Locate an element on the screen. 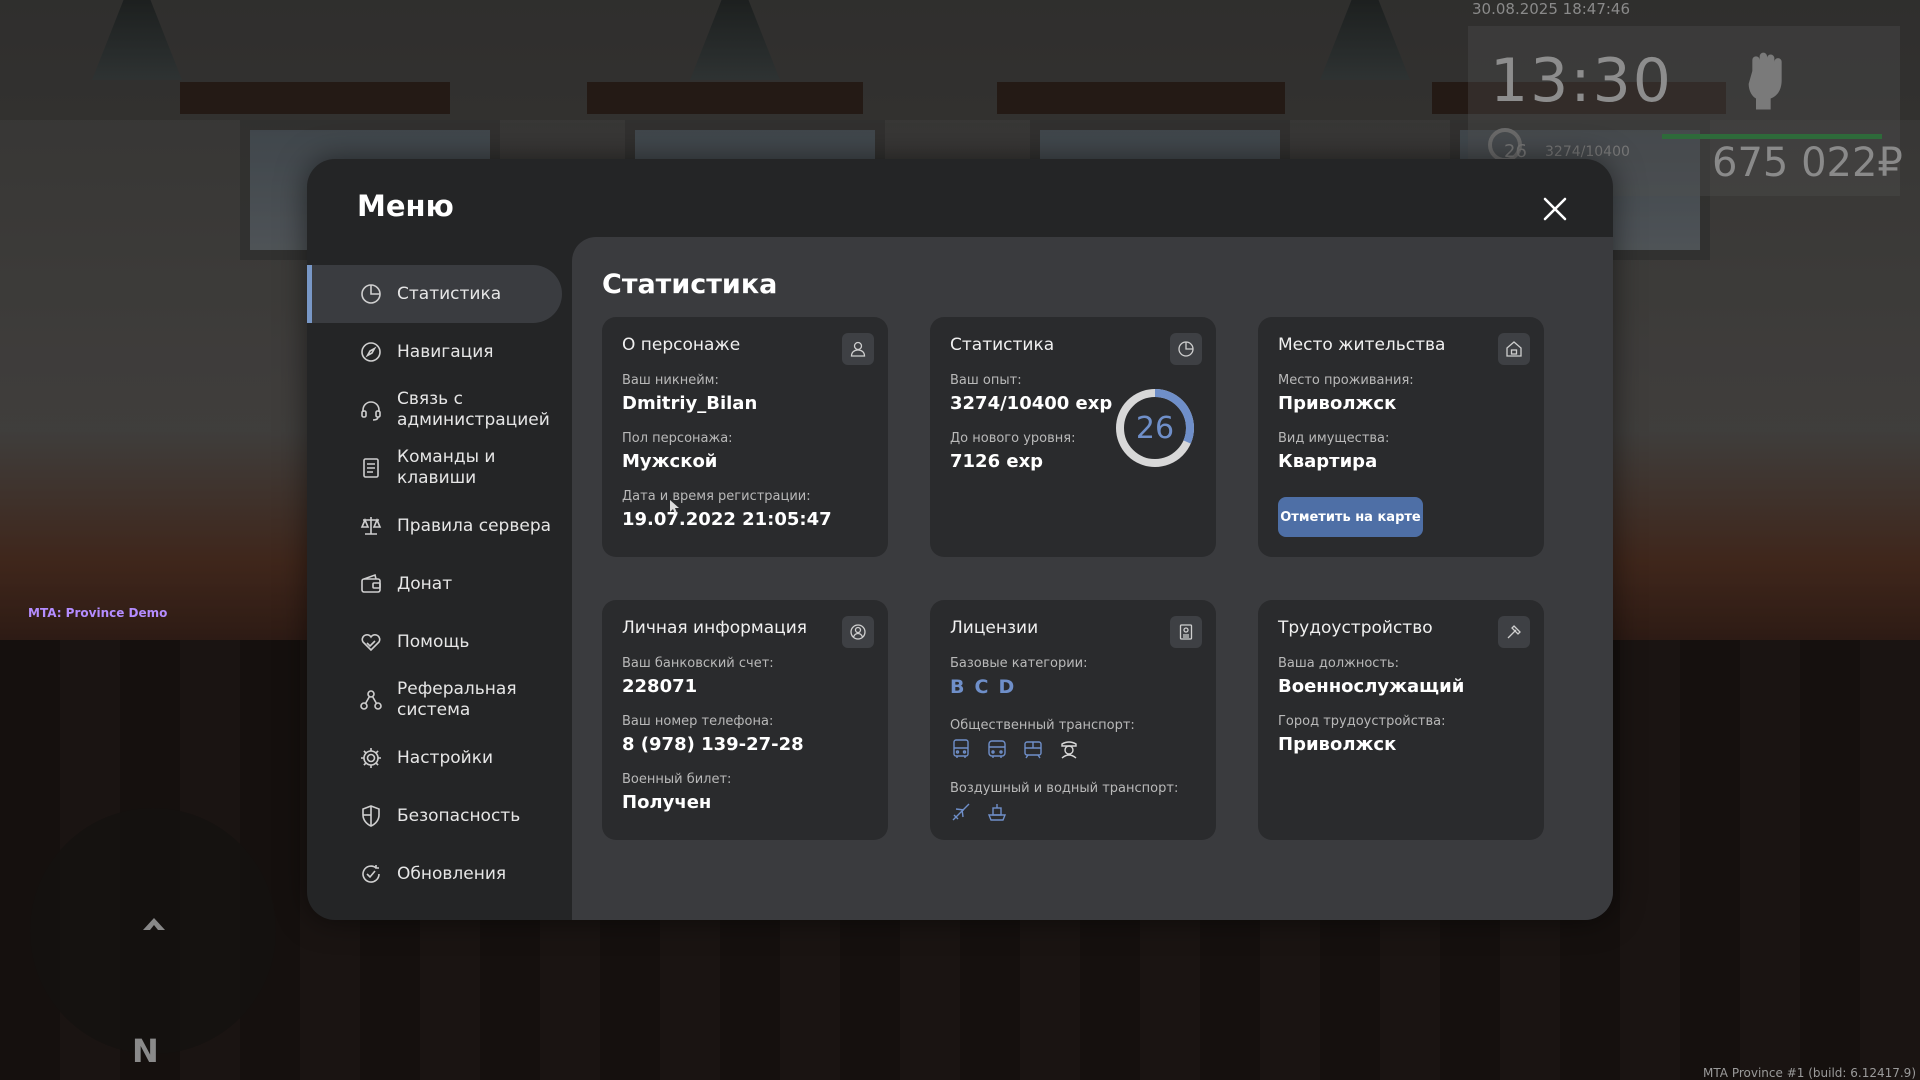 The width and height of the screenshot is (1920, 1080). user-circle-icon is located at coordinates (858, 632).